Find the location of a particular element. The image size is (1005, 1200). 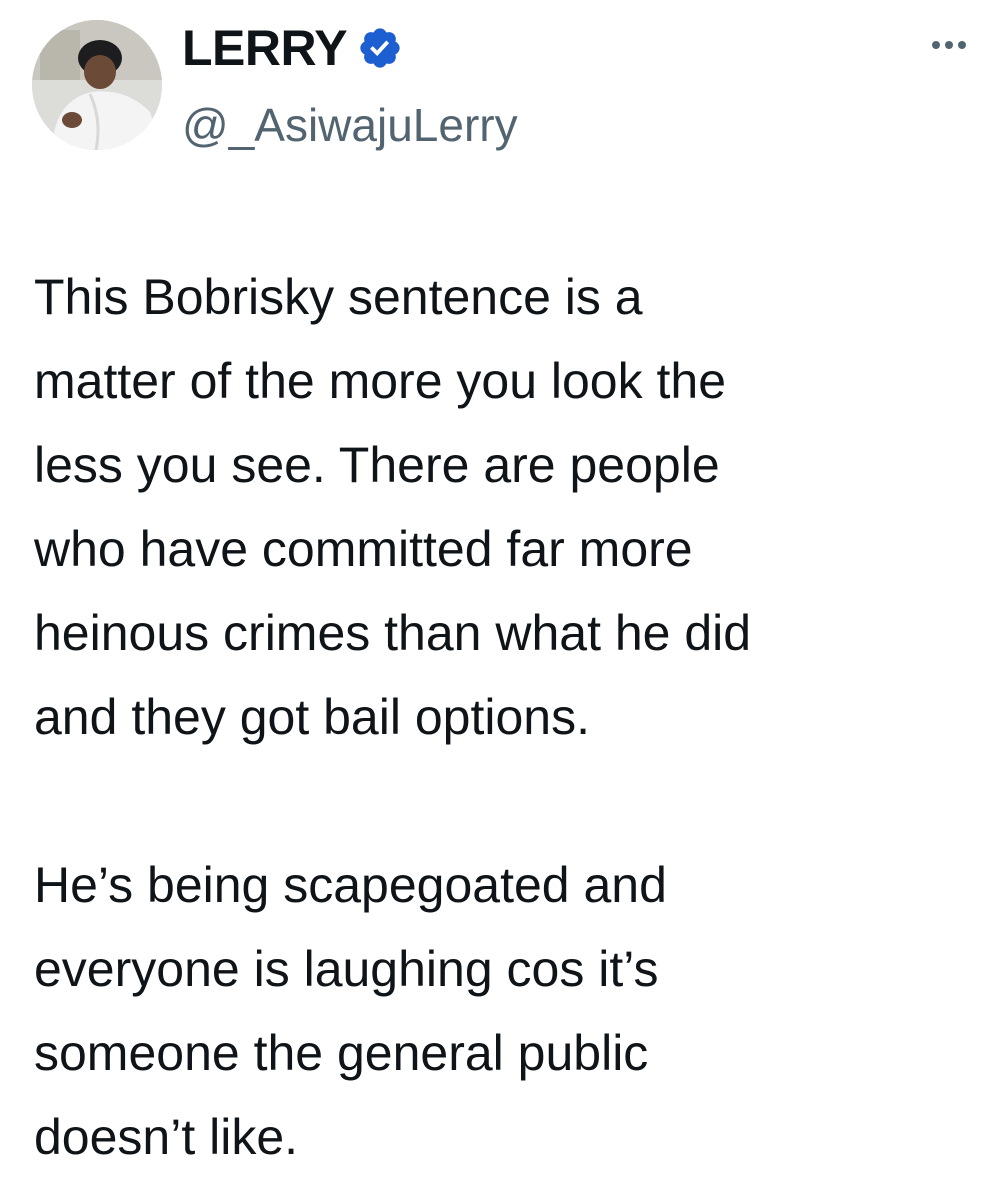

more-options-button is located at coordinates (949, 45).